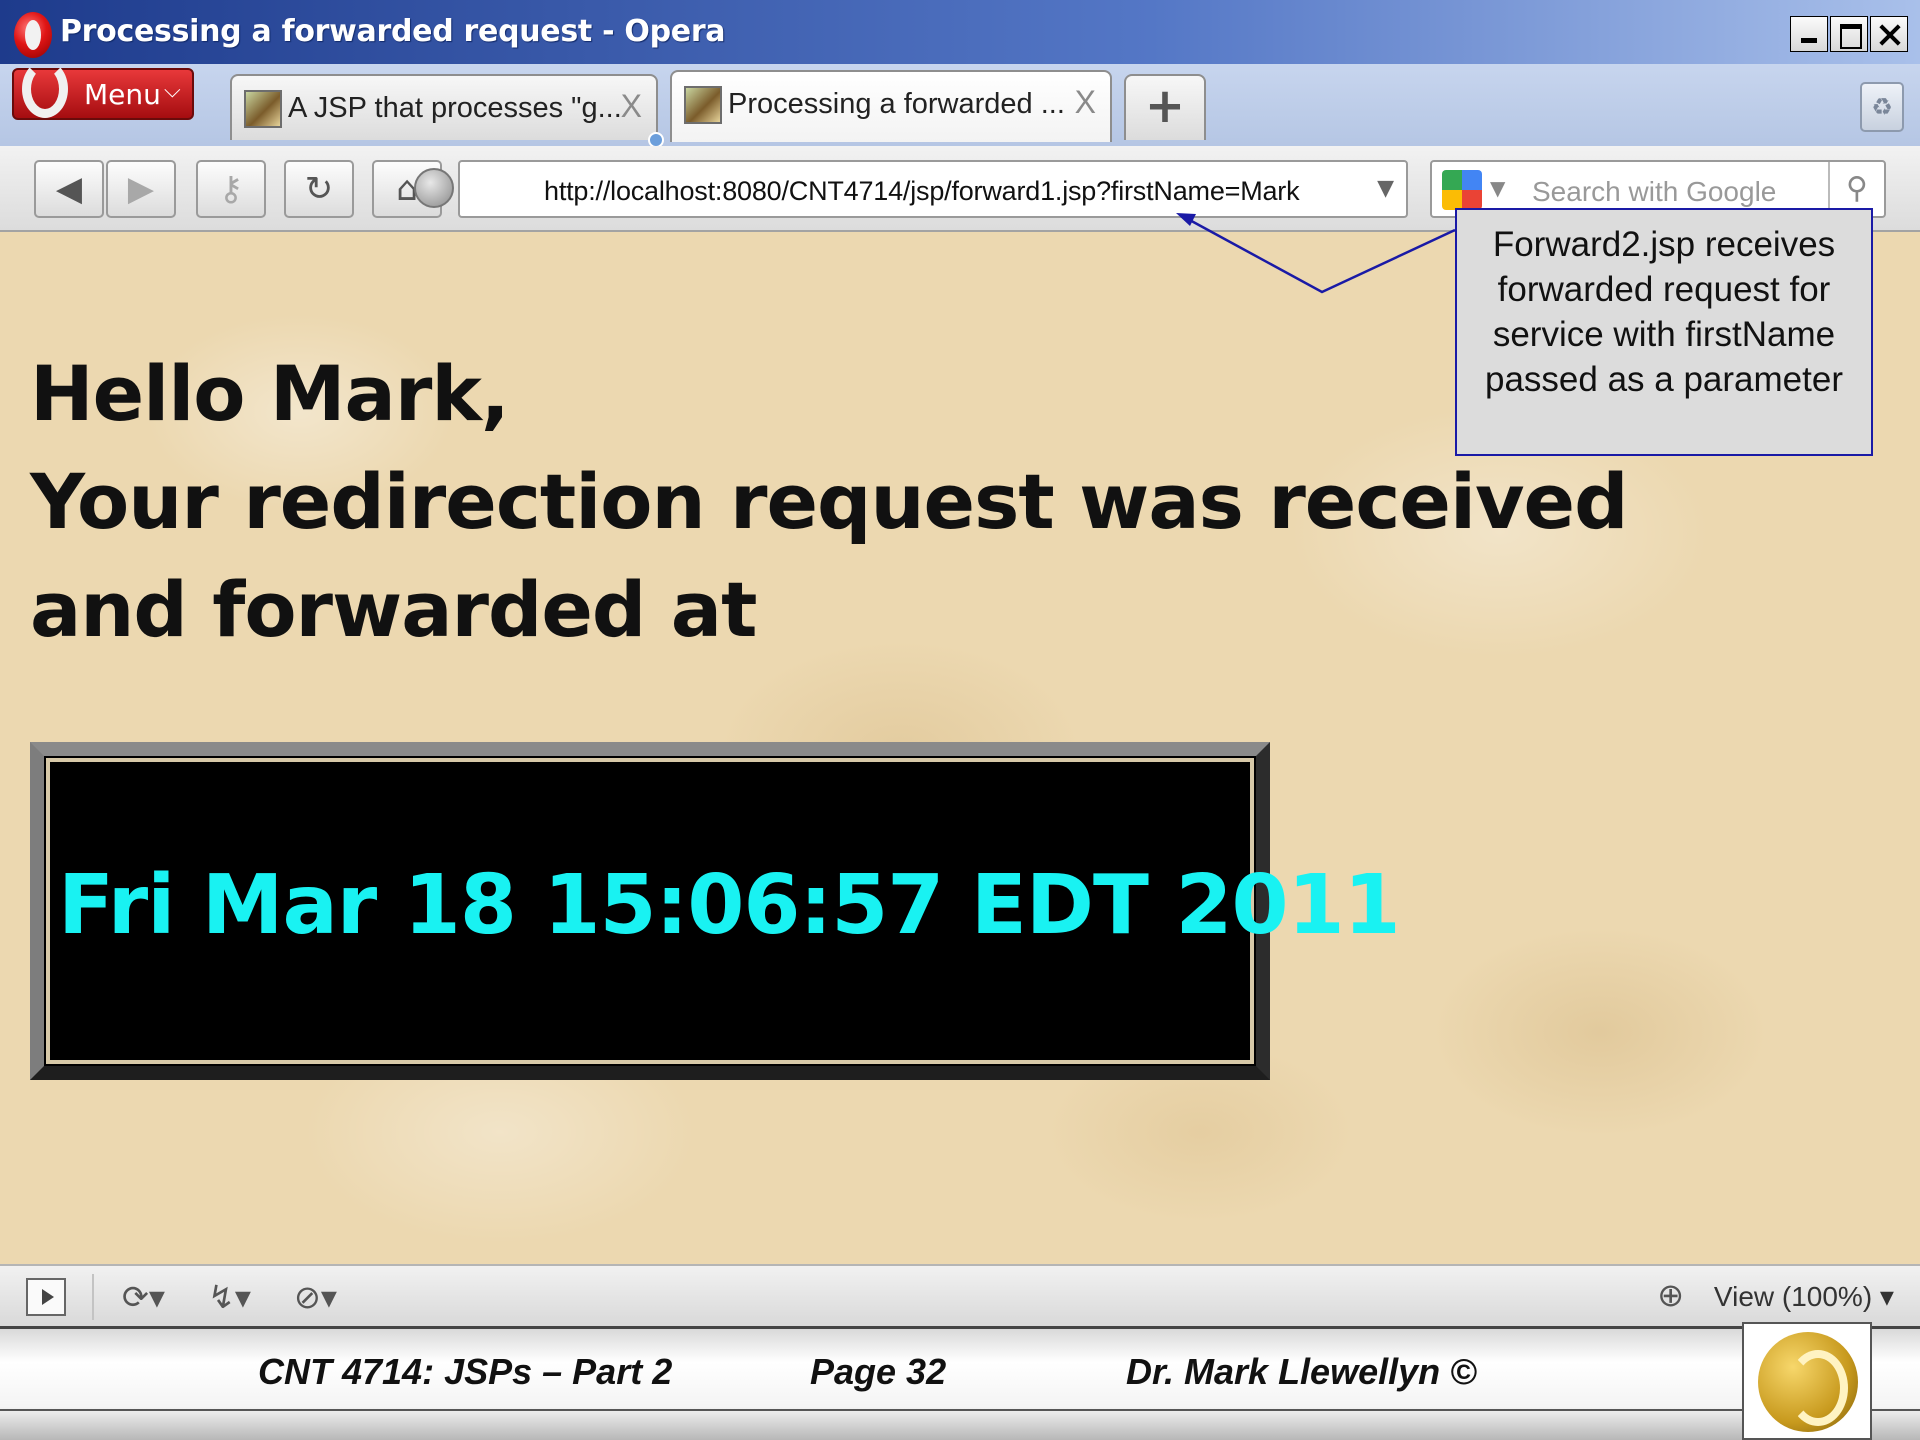 This screenshot has width=1920, height=1440. What do you see at coordinates (960, 35) in the screenshot?
I see `window-titlebar: Processing a forwarded request - Opera` at bounding box center [960, 35].